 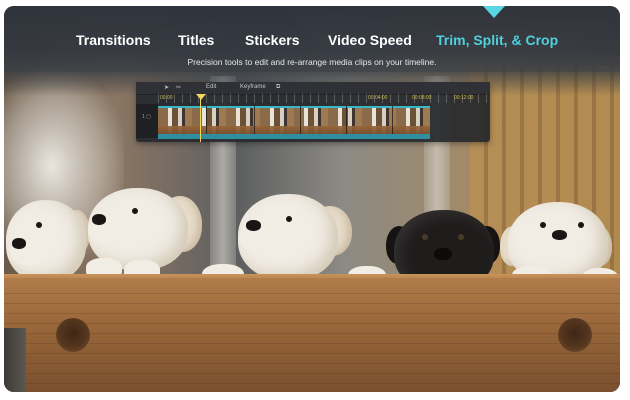 I want to click on track-header: 1 ▢, so click(x=147, y=121).